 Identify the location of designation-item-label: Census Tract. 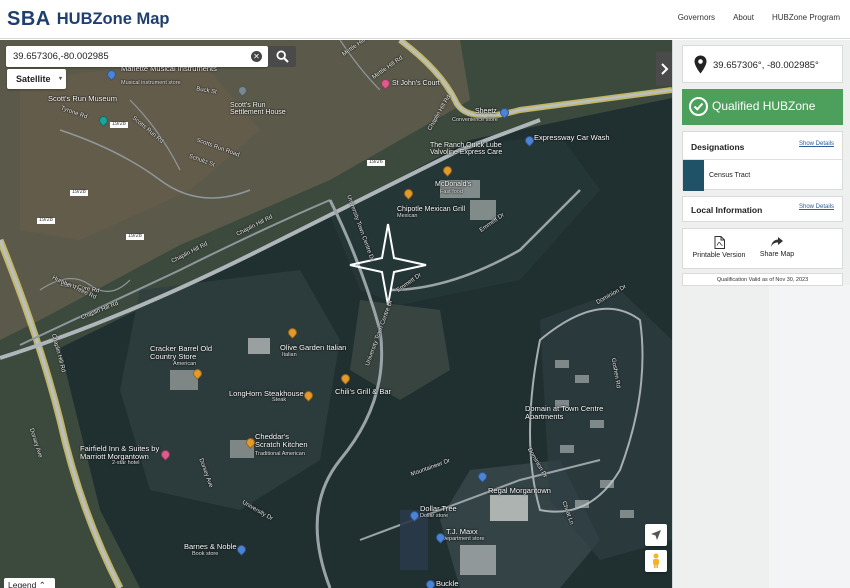
(730, 175).